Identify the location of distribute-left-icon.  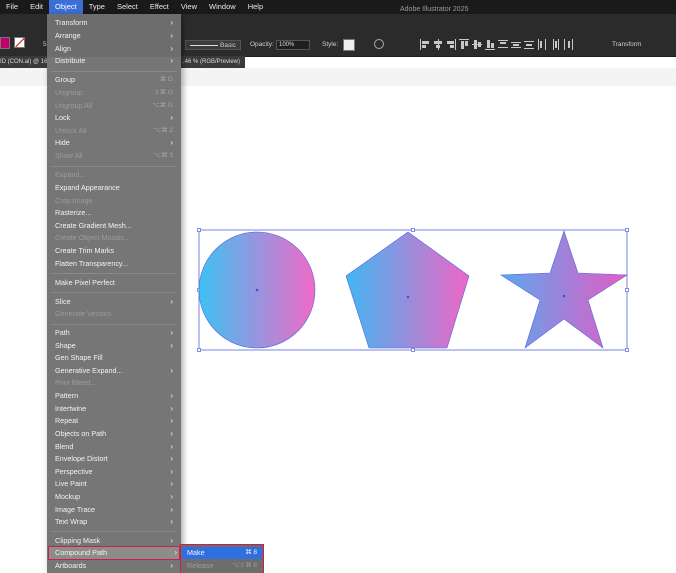
(542, 44).